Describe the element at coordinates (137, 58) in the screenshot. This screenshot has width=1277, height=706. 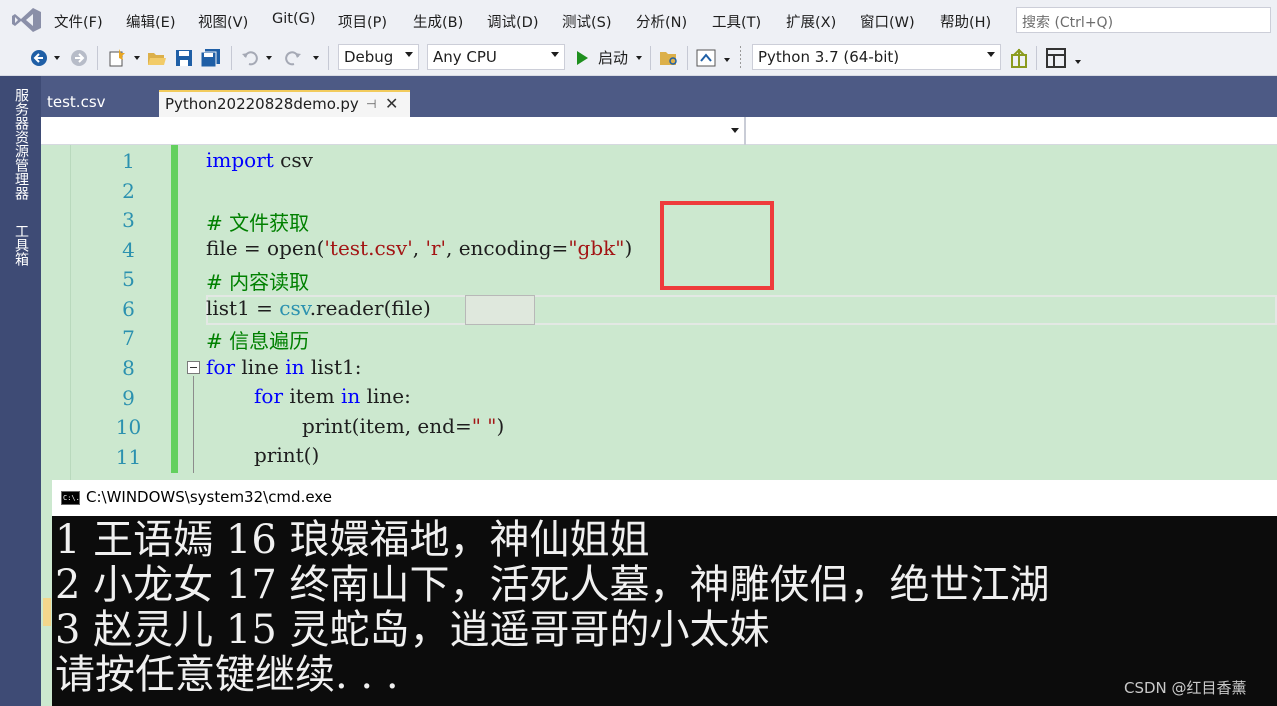
I see `new-dropdown-icon` at that location.